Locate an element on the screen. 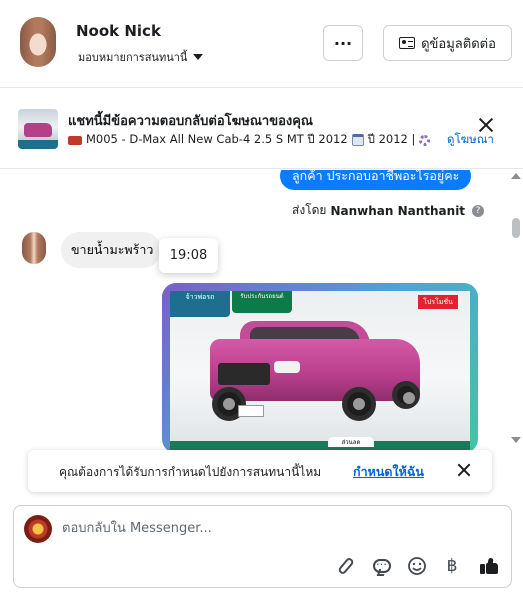 The height and width of the screenshot is (593, 523). scroll-down-arrow is located at coordinates (516, 440).